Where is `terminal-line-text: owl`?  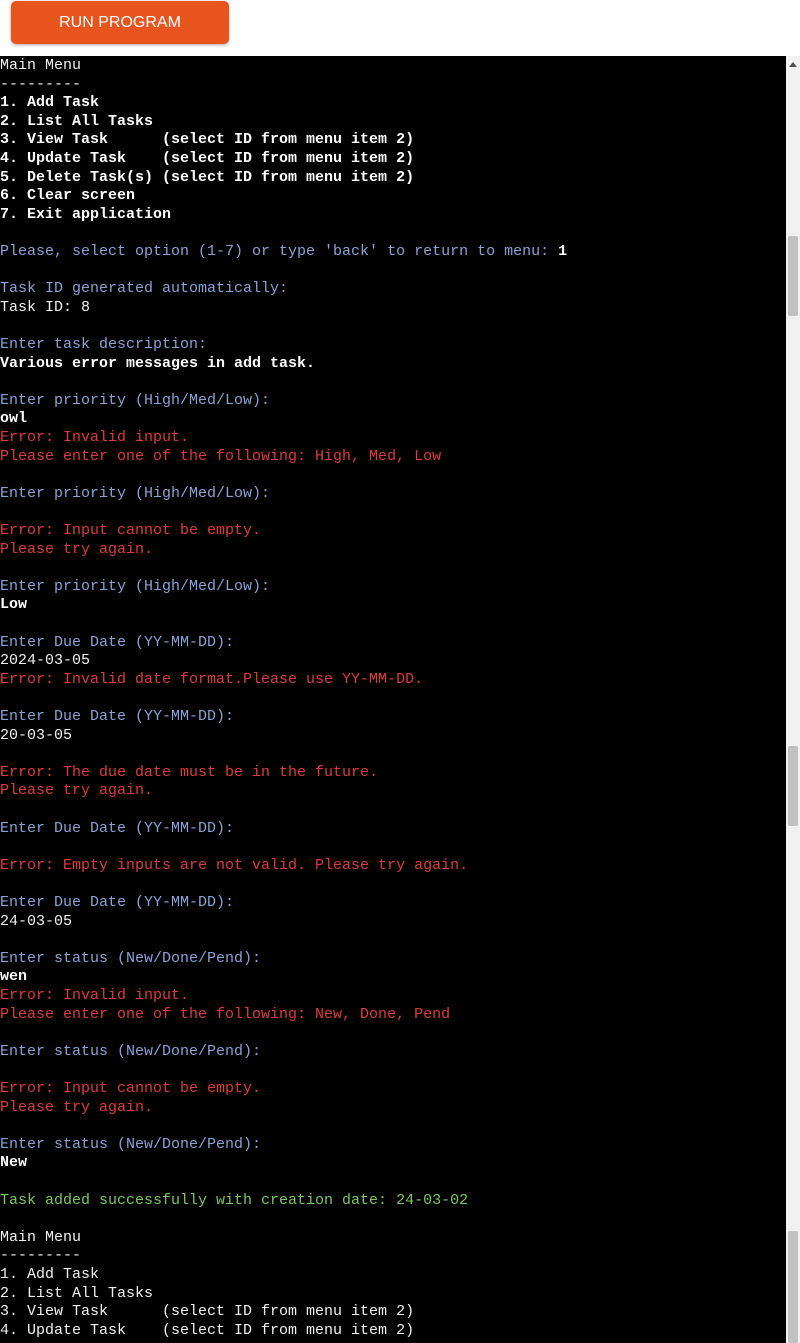
terminal-line-text: owl is located at coordinates (14, 419).